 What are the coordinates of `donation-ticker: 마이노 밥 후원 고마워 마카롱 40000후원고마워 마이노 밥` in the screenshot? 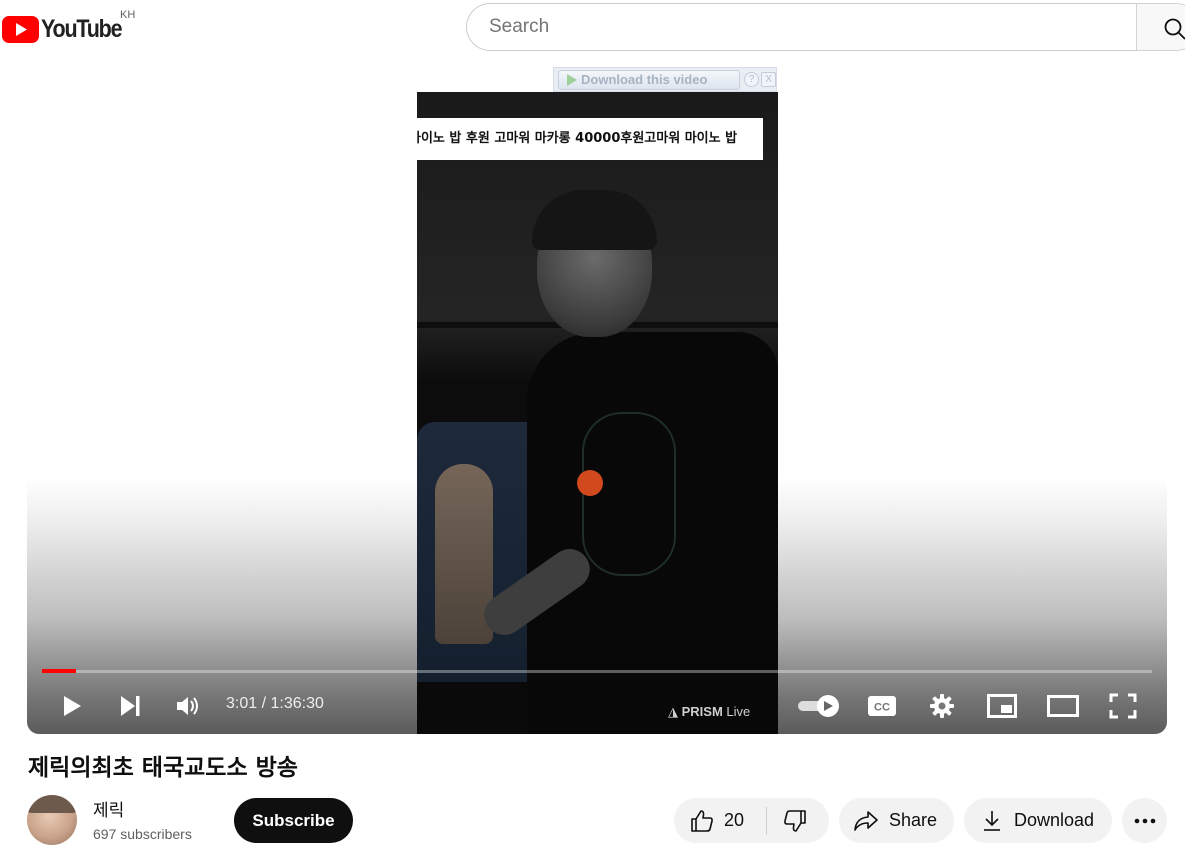 It's located at (590, 139).